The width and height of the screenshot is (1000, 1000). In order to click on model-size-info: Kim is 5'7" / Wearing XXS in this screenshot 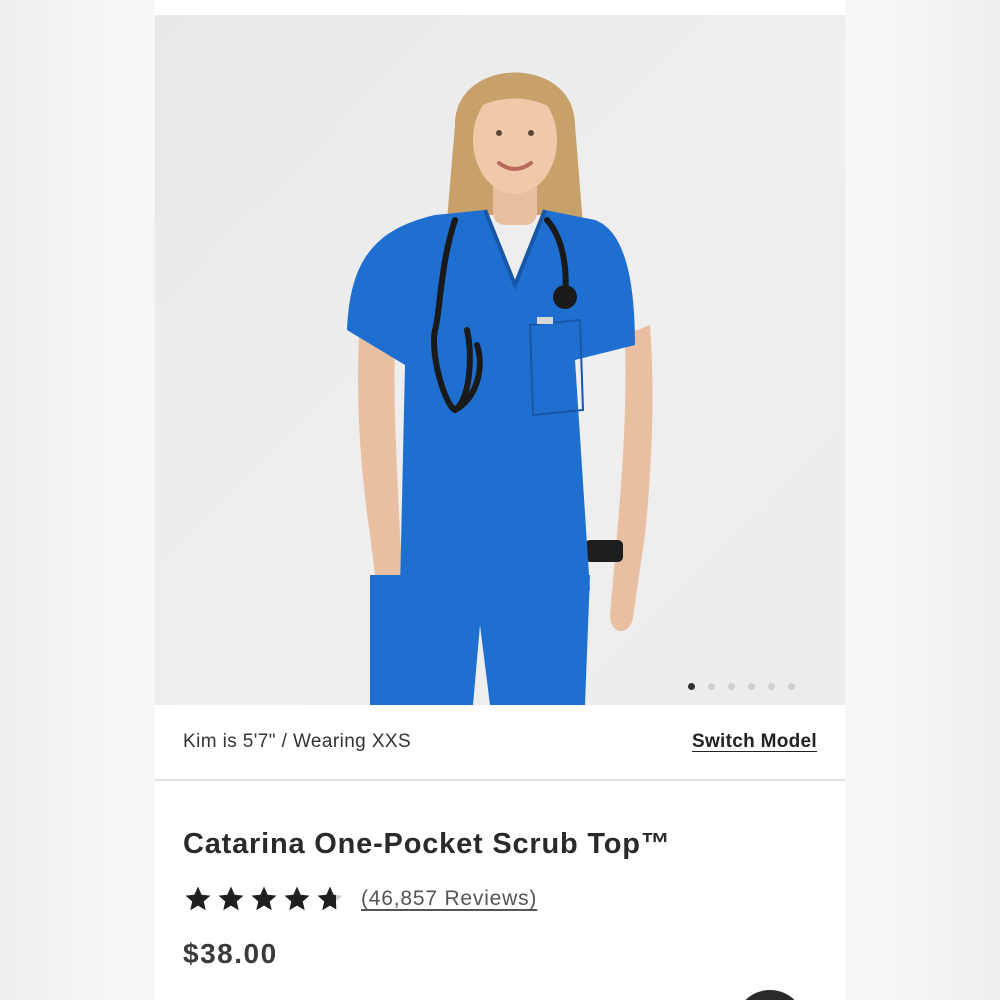, I will do `click(297, 741)`.